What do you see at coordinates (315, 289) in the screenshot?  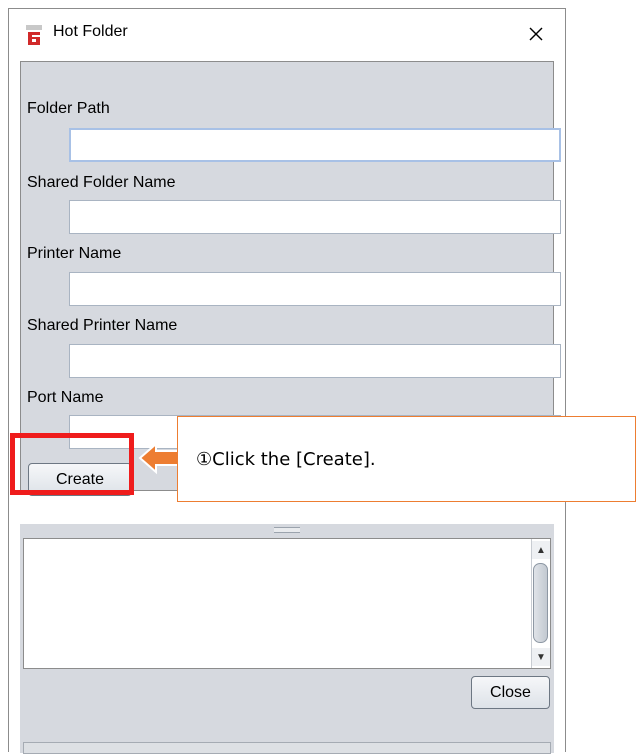 I see `printer-name-input` at bounding box center [315, 289].